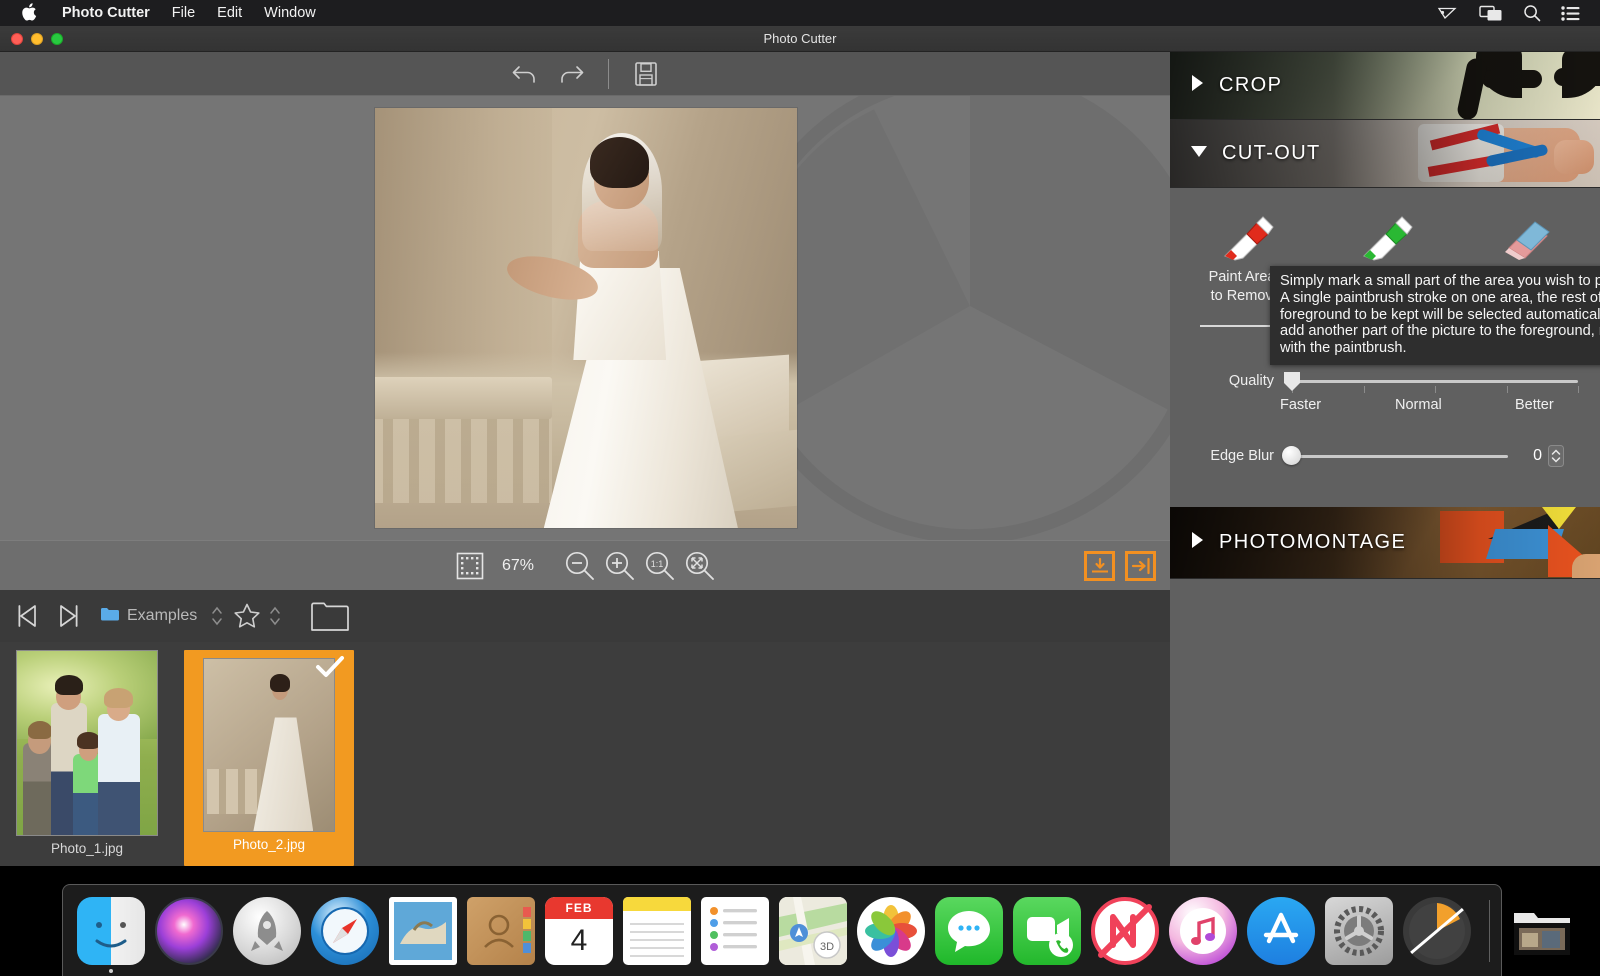  I want to click on dock-container: FEB 4 3D, so click(816, 930).